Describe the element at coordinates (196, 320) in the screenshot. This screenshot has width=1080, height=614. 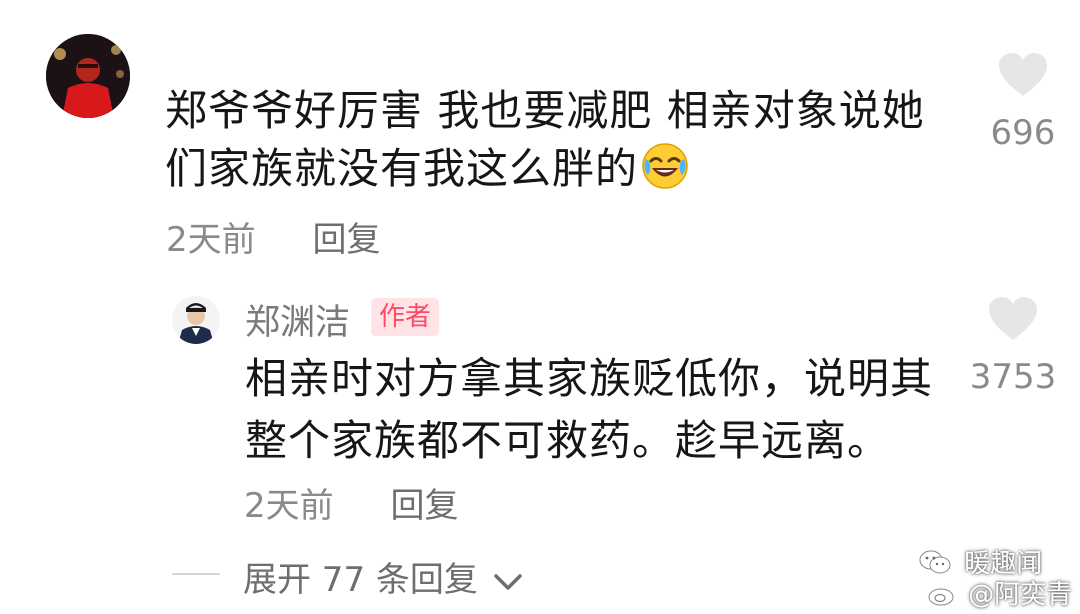
I see `author-avatar` at that location.